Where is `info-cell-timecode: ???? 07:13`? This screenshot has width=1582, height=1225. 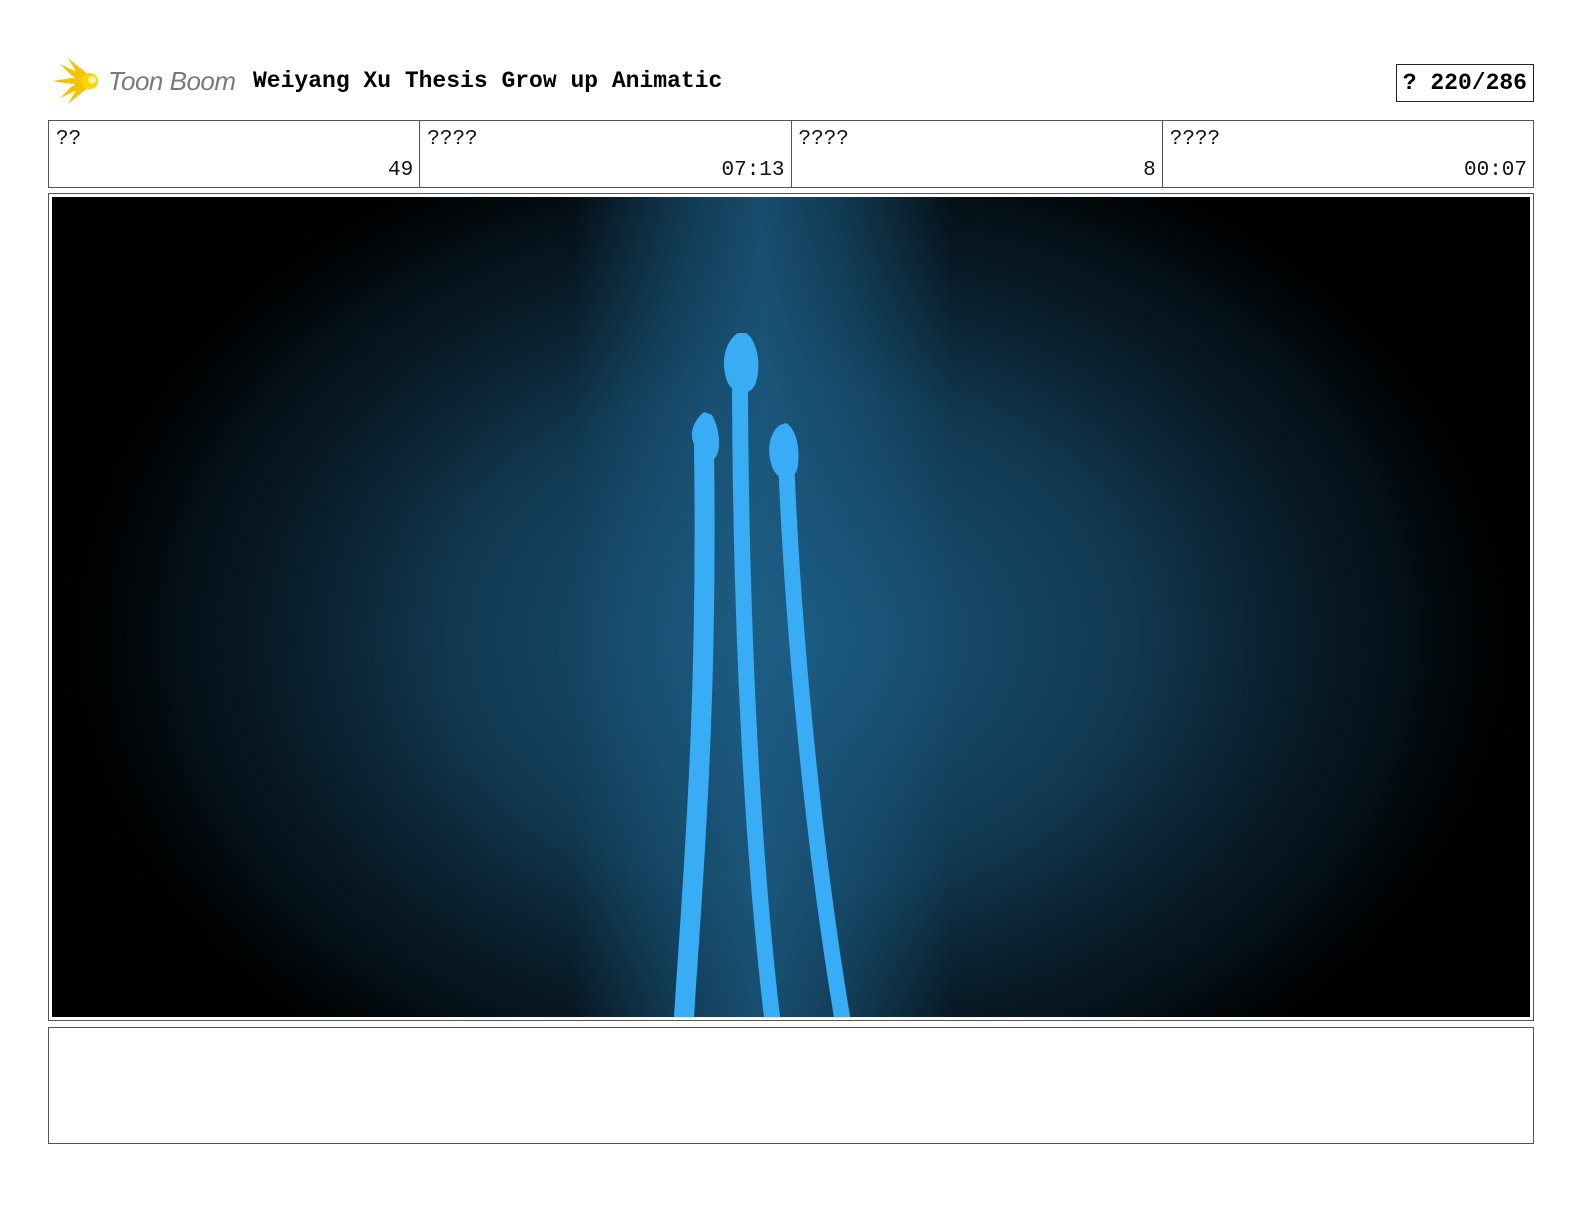
info-cell-timecode: ???? 07:13 is located at coordinates (606, 154).